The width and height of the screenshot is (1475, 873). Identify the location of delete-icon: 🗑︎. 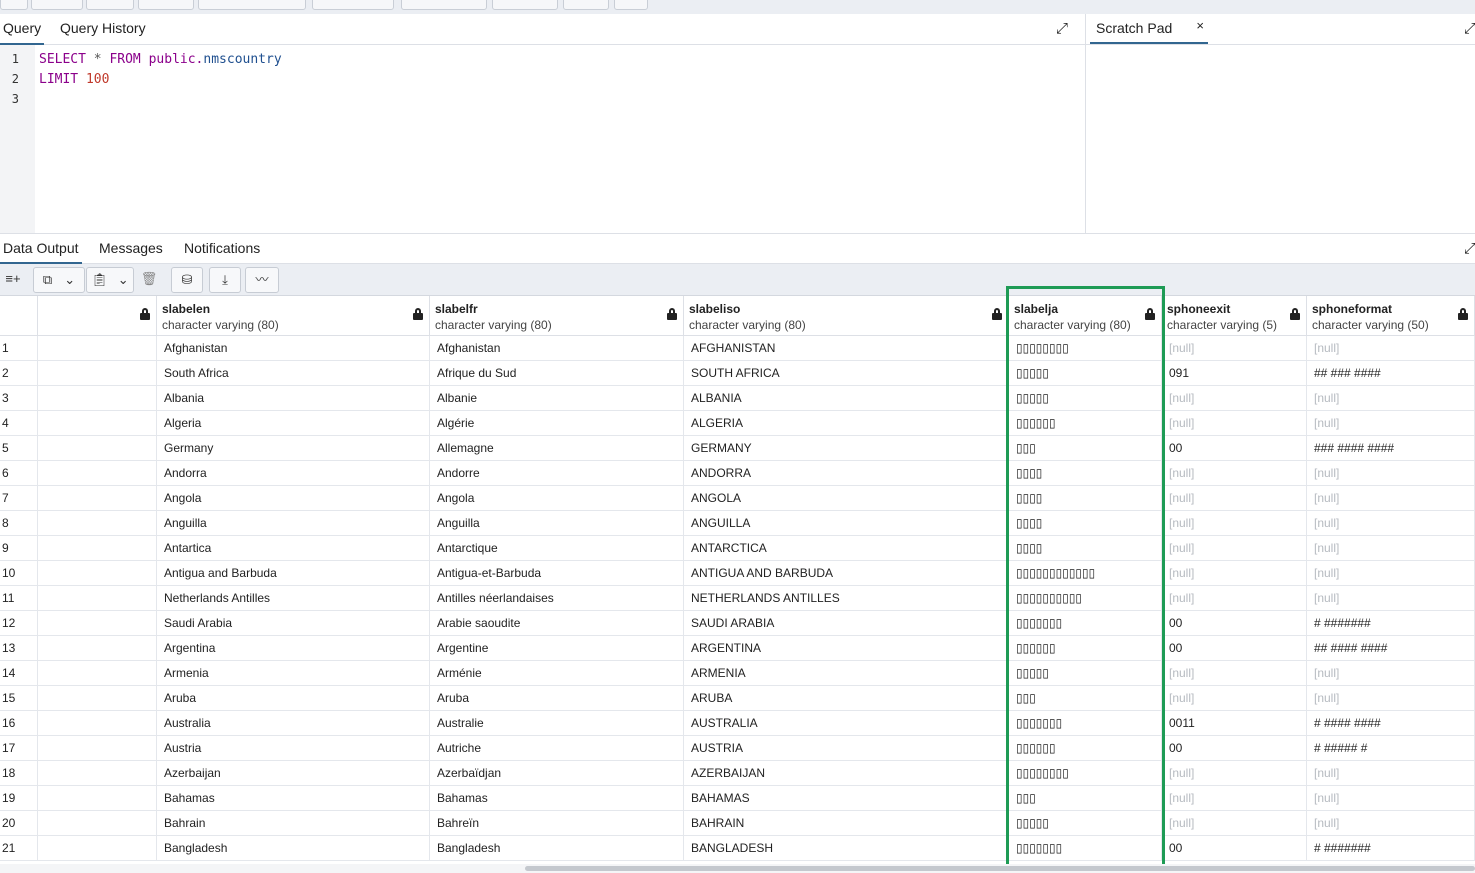
(149, 280).